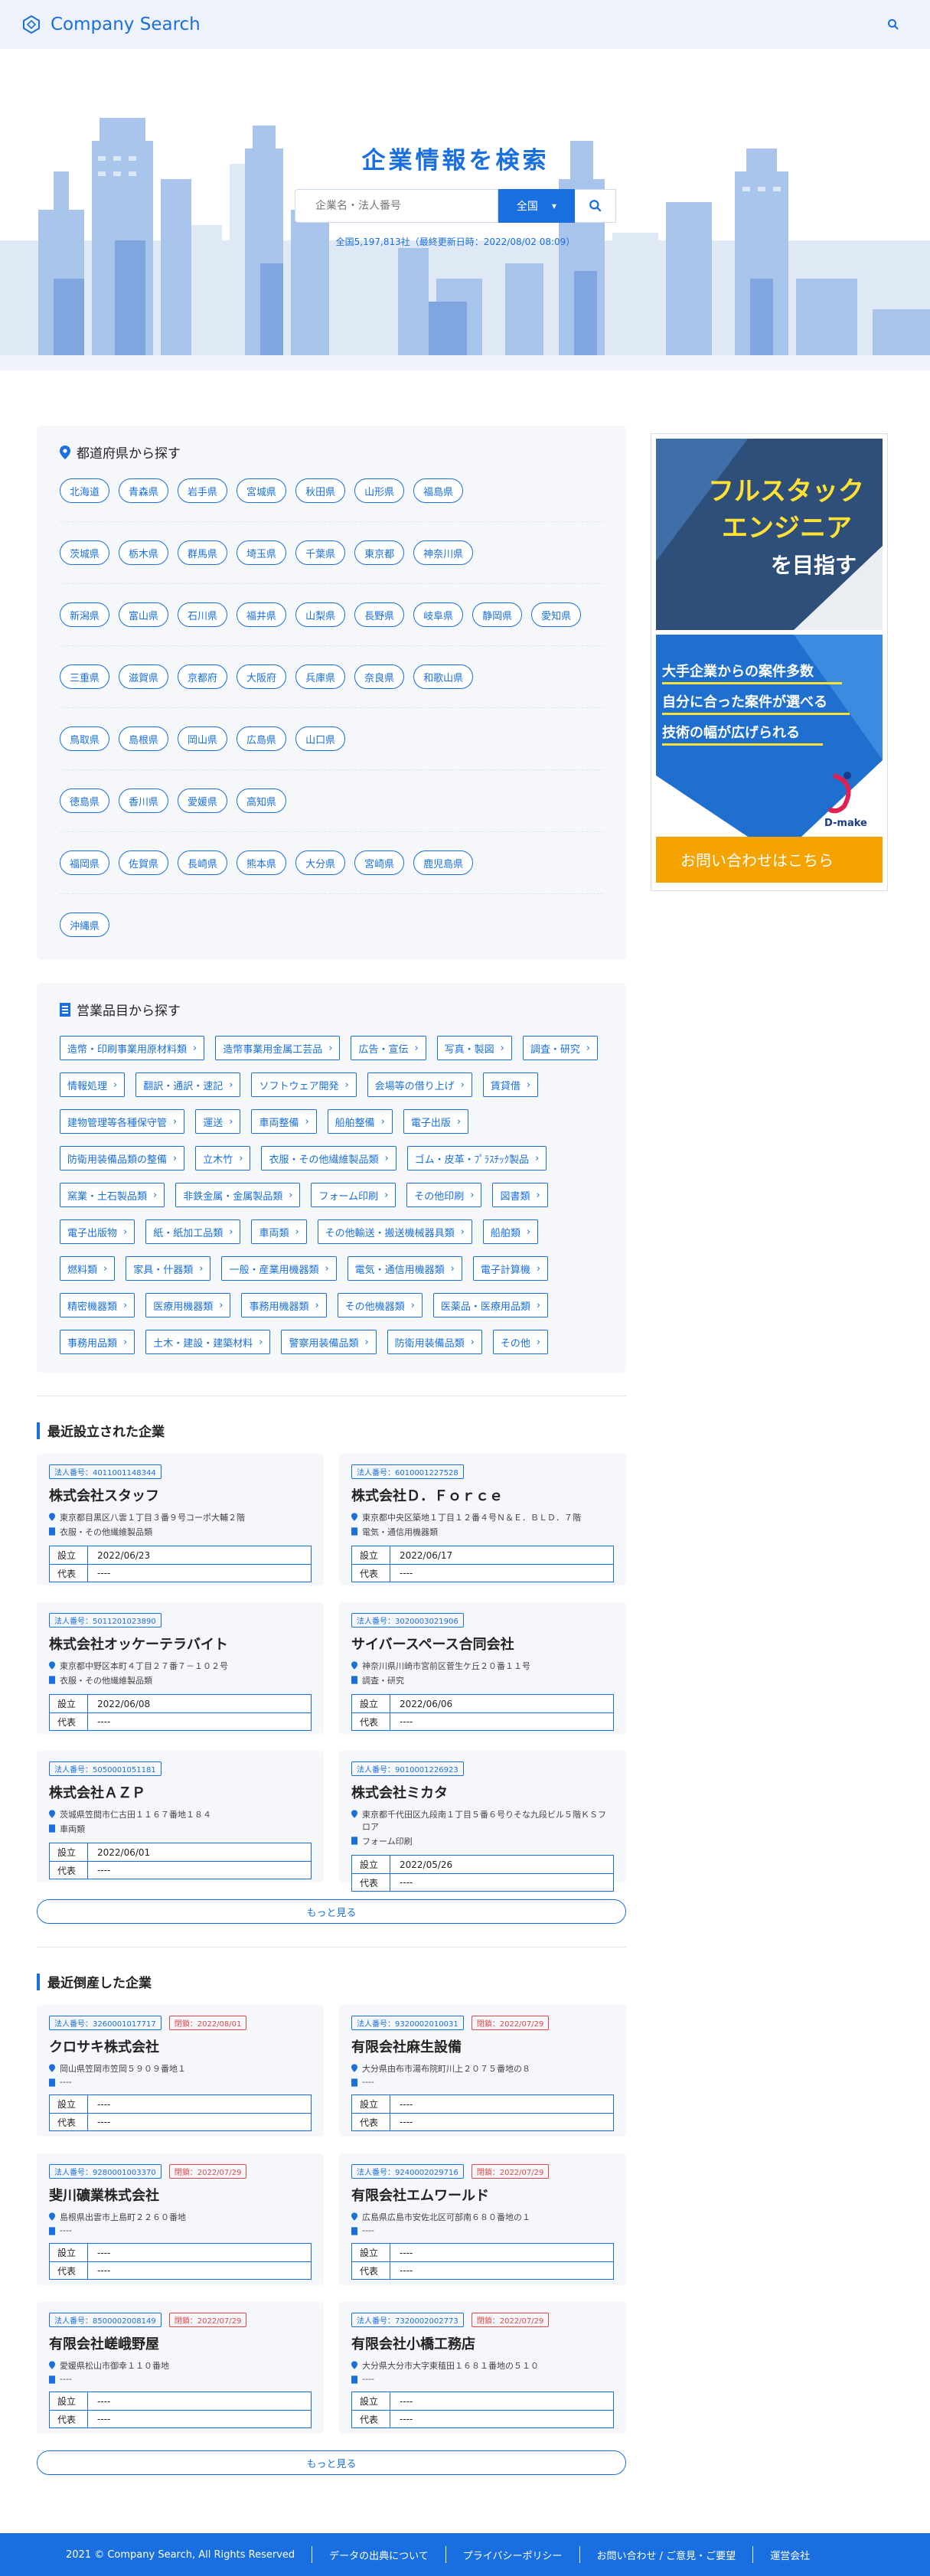 This screenshot has height=2576, width=930. Describe the element at coordinates (262, 738) in the screenshot. I see `prefecture-link: 広島県` at that location.